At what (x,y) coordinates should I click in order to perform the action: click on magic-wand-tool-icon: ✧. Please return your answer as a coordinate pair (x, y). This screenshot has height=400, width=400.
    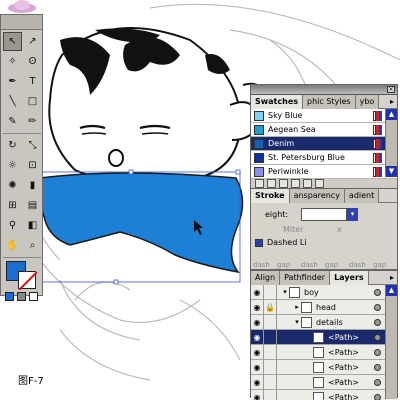
    Looking at the image, I should click on (12, 61).